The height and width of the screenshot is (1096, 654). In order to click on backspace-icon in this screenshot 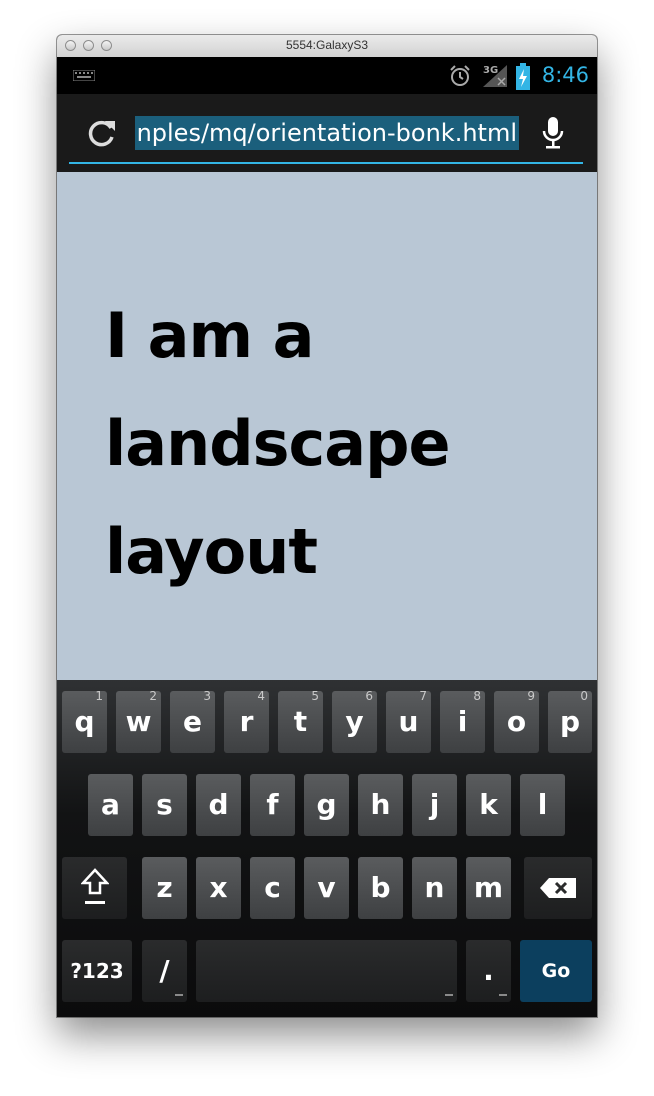, I will do `click(558, 888)`.